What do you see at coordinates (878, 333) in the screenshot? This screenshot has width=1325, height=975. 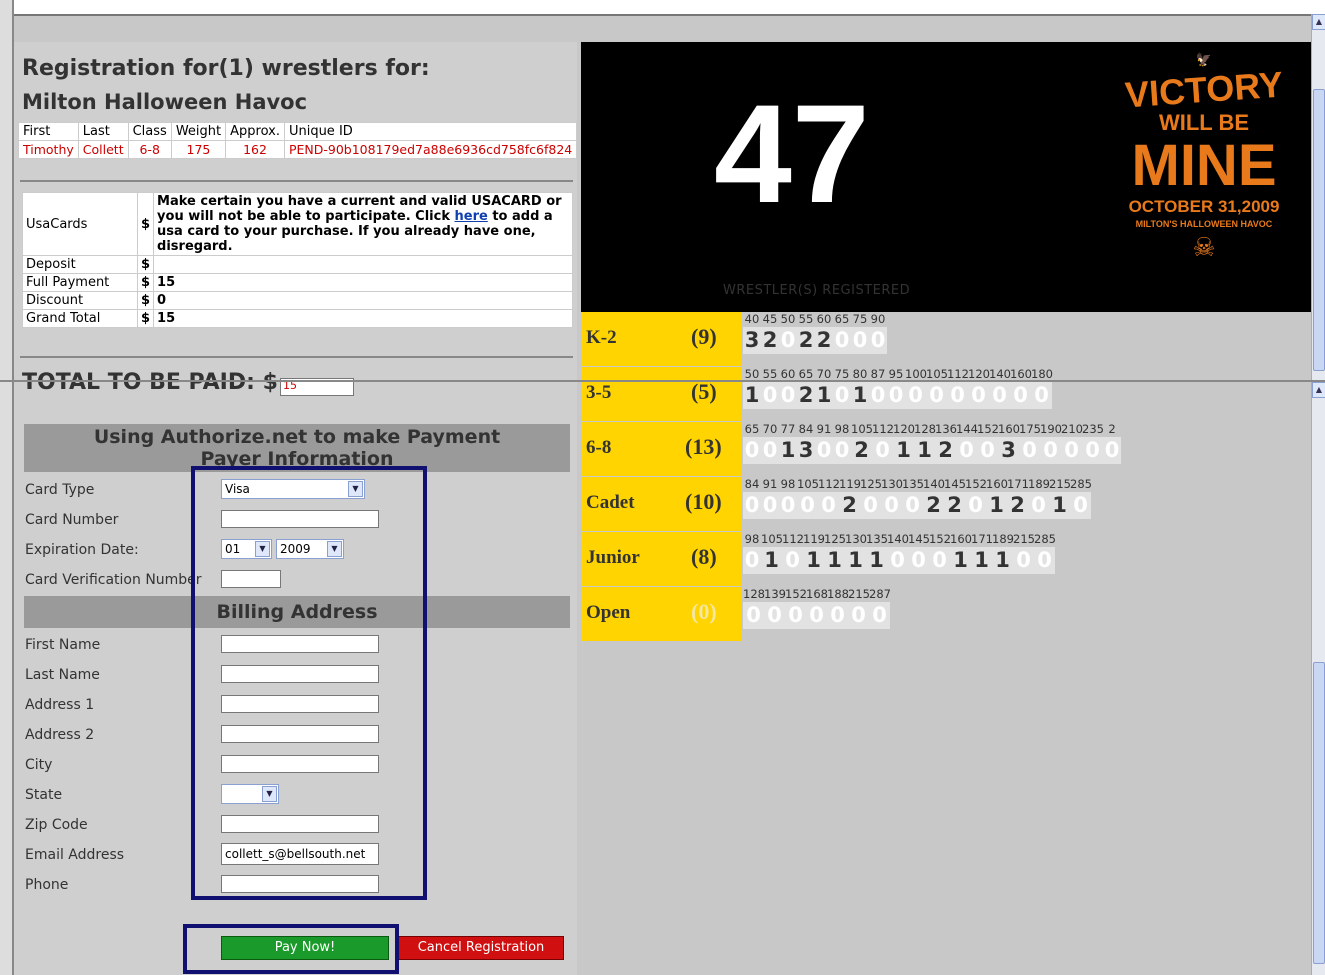 I see `weight-cell: 90 0` at bounding box center [878, 333].